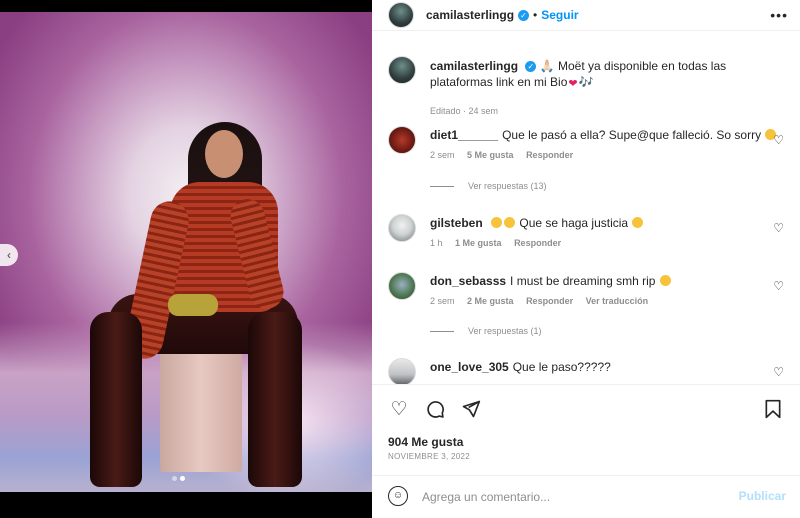 This screenshot has height=518, width=800. What do you see at coordinates (9, 255) in the screenshot?
I see `chevron-left-icon: ‹` at bounding box center [9, 255].